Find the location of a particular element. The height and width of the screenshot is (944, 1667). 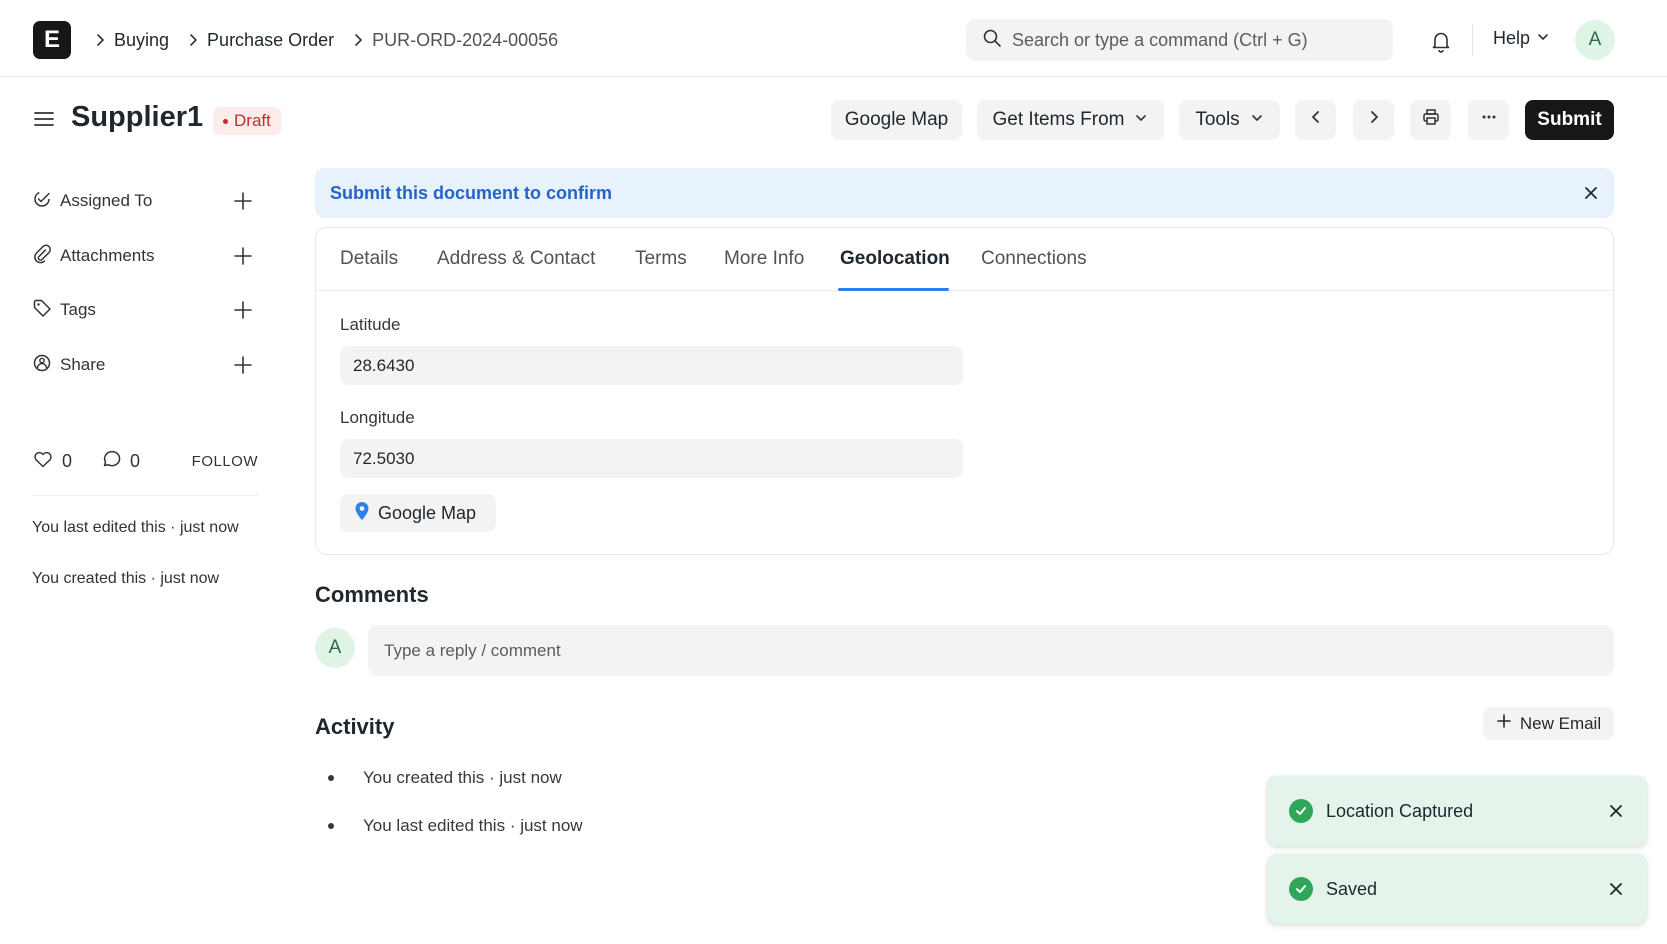

sidebar-item-assigned-to: Assigned To is located at coordinates (143, 201).